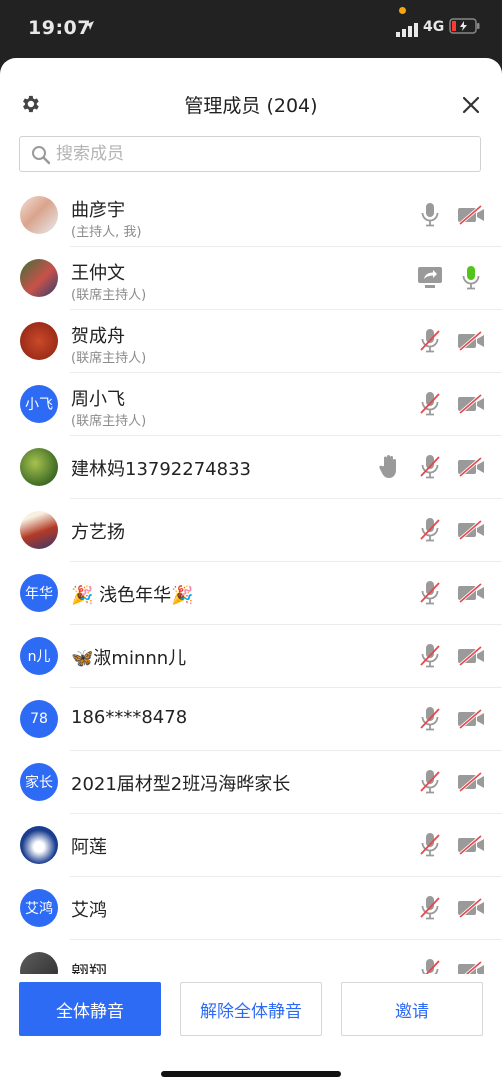  Describe the element at coordinates (251, 106) in the screenshot. I see `page-title: 管理成员 (204)` at that location.